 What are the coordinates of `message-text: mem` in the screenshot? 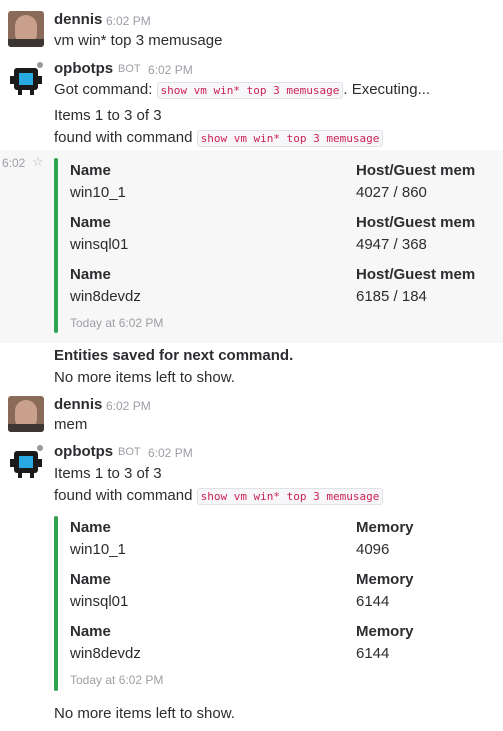 It's located at (71, 424).